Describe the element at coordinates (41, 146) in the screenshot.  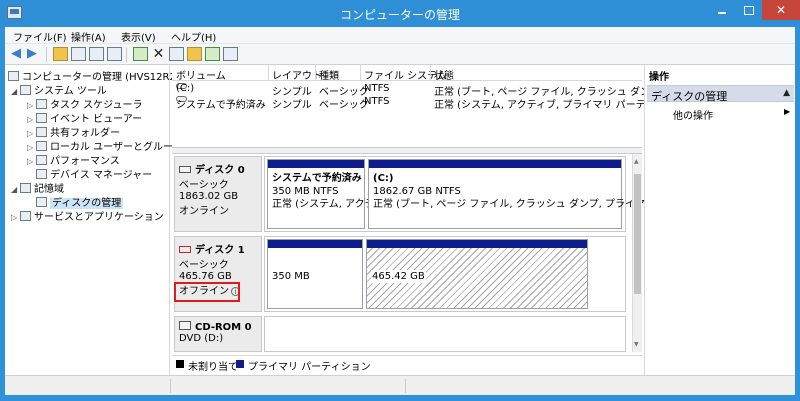
I see `users-icon` at that location.